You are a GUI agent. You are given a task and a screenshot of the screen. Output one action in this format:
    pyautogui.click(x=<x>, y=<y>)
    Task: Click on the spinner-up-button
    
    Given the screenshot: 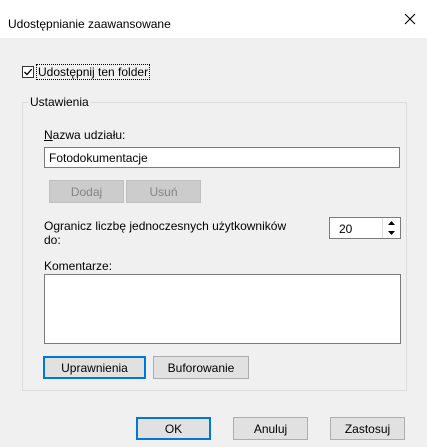 What is the action you would take?
    pyautogui.click(x=391, y=223)
    